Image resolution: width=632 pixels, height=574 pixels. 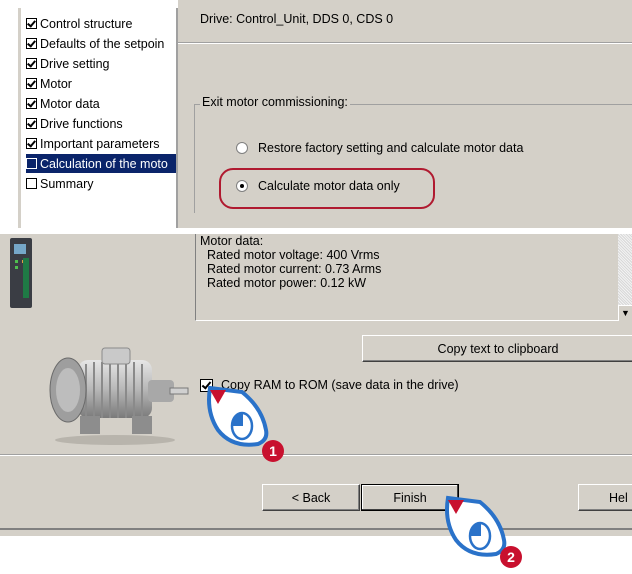 I want to click on tree-item-summary: Summary, so click(x=110, y=183).